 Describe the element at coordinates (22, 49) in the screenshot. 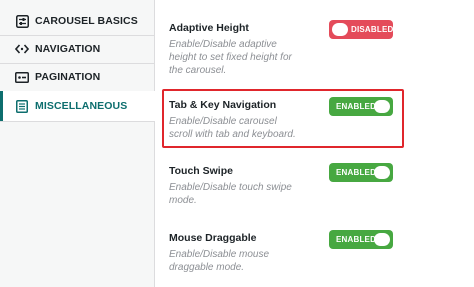

I see `code-arrows-icon` at that location.